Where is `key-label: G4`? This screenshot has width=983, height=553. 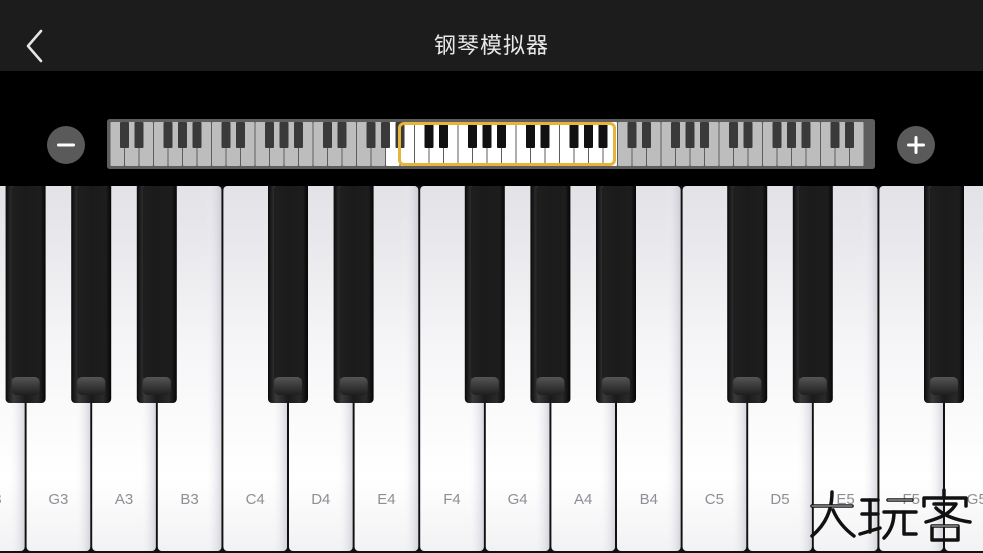
key-label: G4 is located at coordinates (518, 499).